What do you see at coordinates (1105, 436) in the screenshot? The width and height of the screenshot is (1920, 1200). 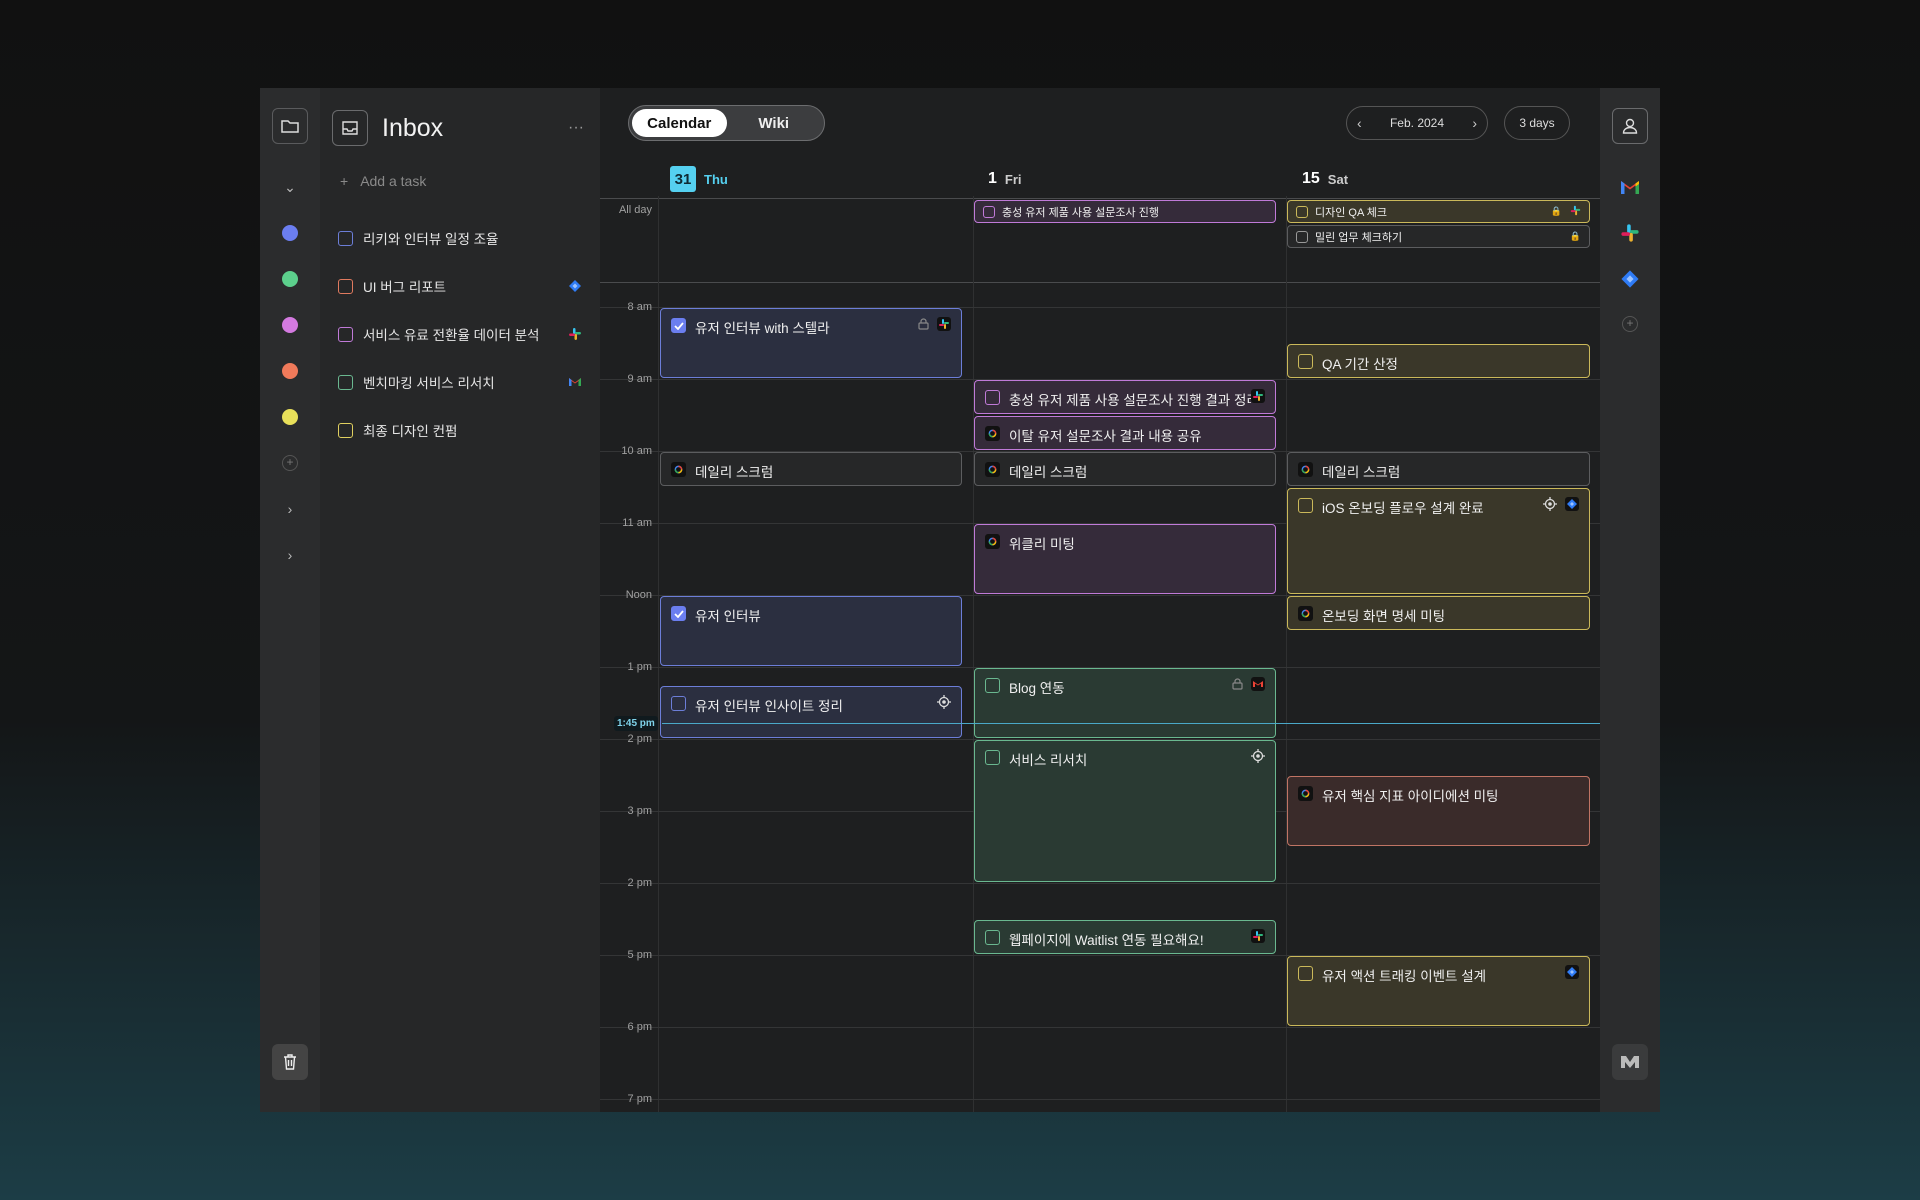 I see `event-title: 이탈 유저 설문조사 결과 내용 공유` at bounding box center [1105, 436].